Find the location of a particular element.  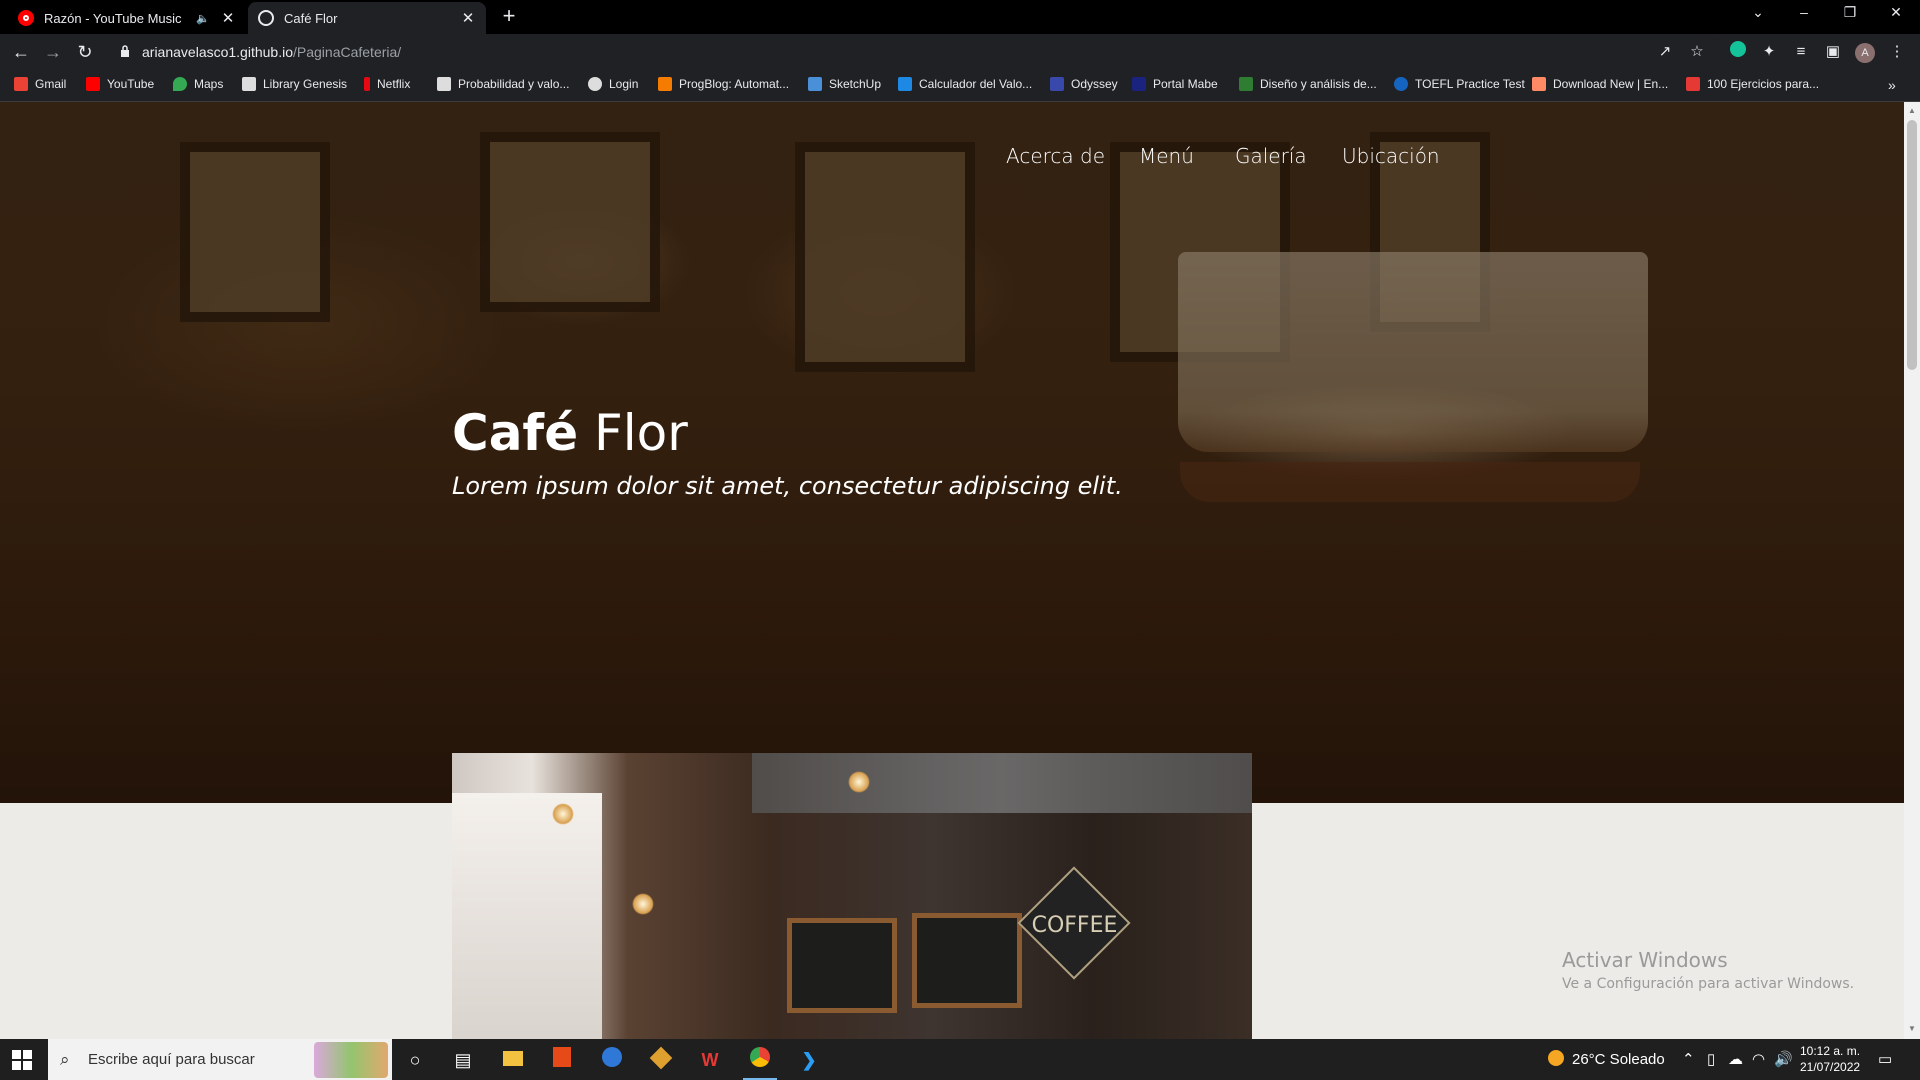

scroll-up-icon: ▲ is located at coordinates (1912, 110).